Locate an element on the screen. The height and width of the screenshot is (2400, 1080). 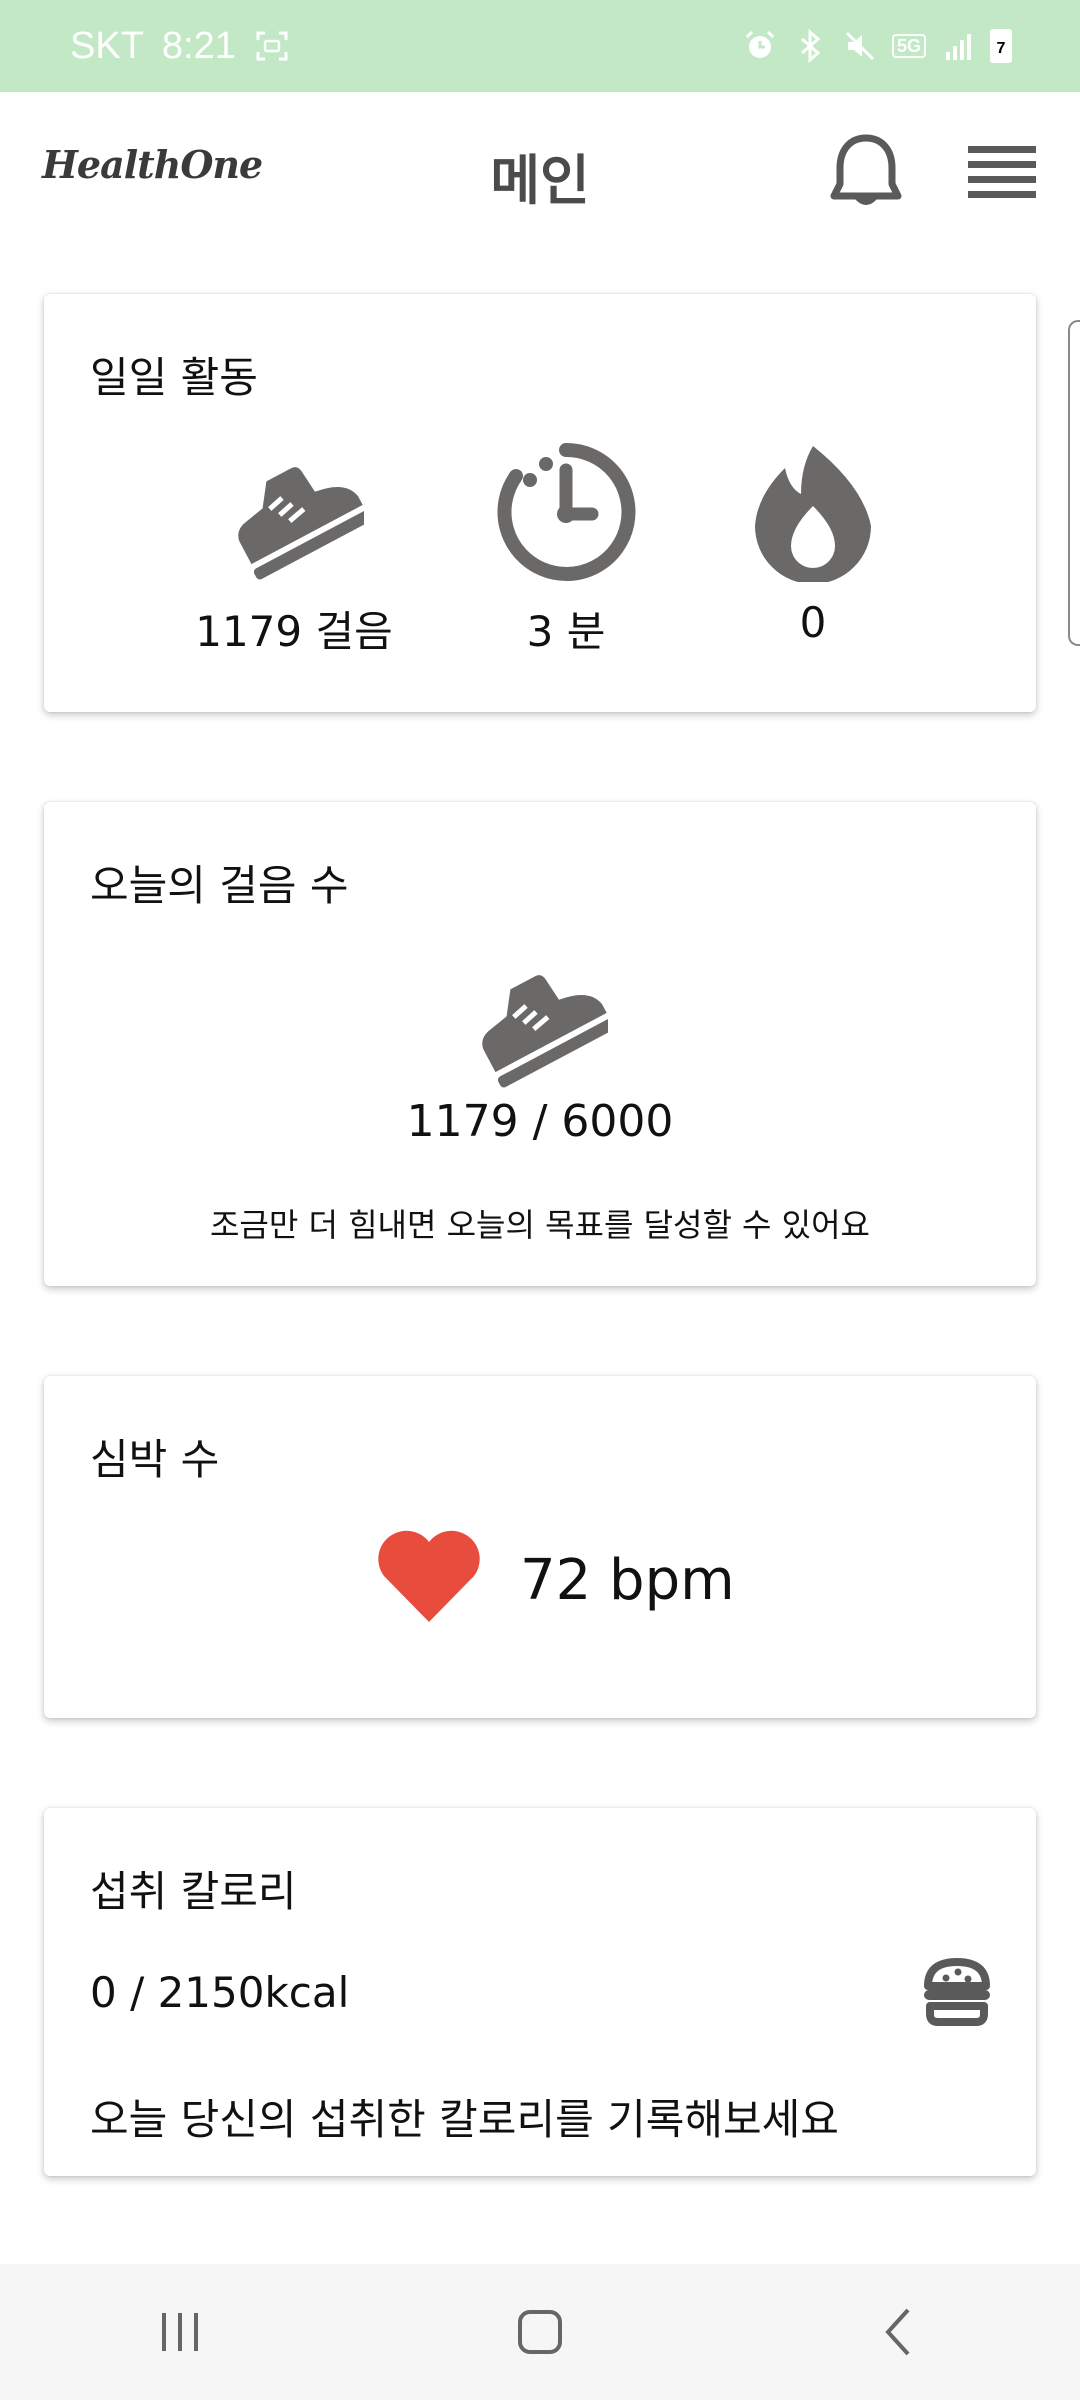
activity-steps: 1179 걸음 is located at coordinates (294, 550).